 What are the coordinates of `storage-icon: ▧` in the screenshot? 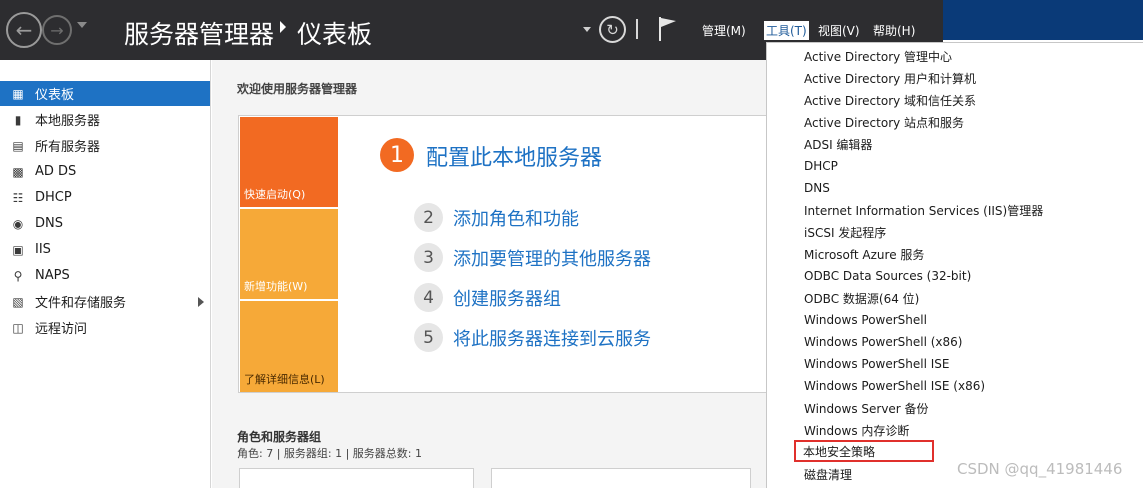 It's located at (18, 301).